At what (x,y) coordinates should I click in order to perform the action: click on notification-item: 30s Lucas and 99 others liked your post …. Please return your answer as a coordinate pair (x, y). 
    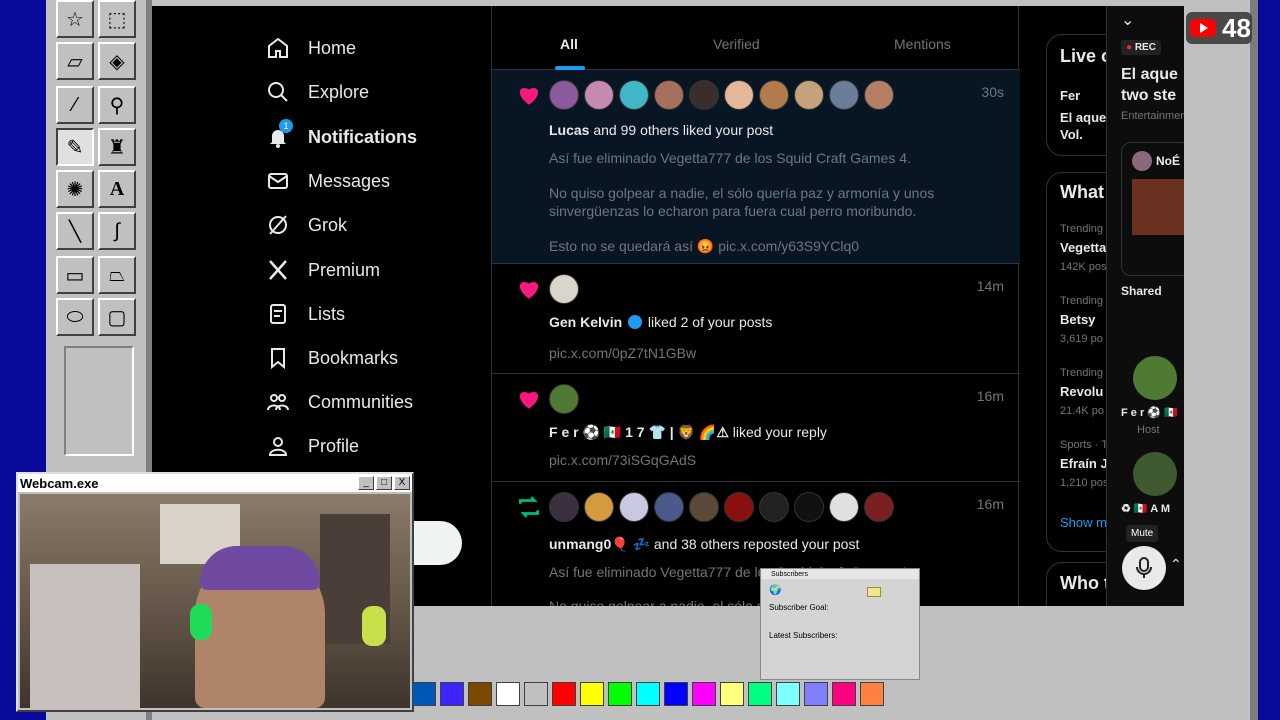
    Looking at the image, I should click on (756, 167).